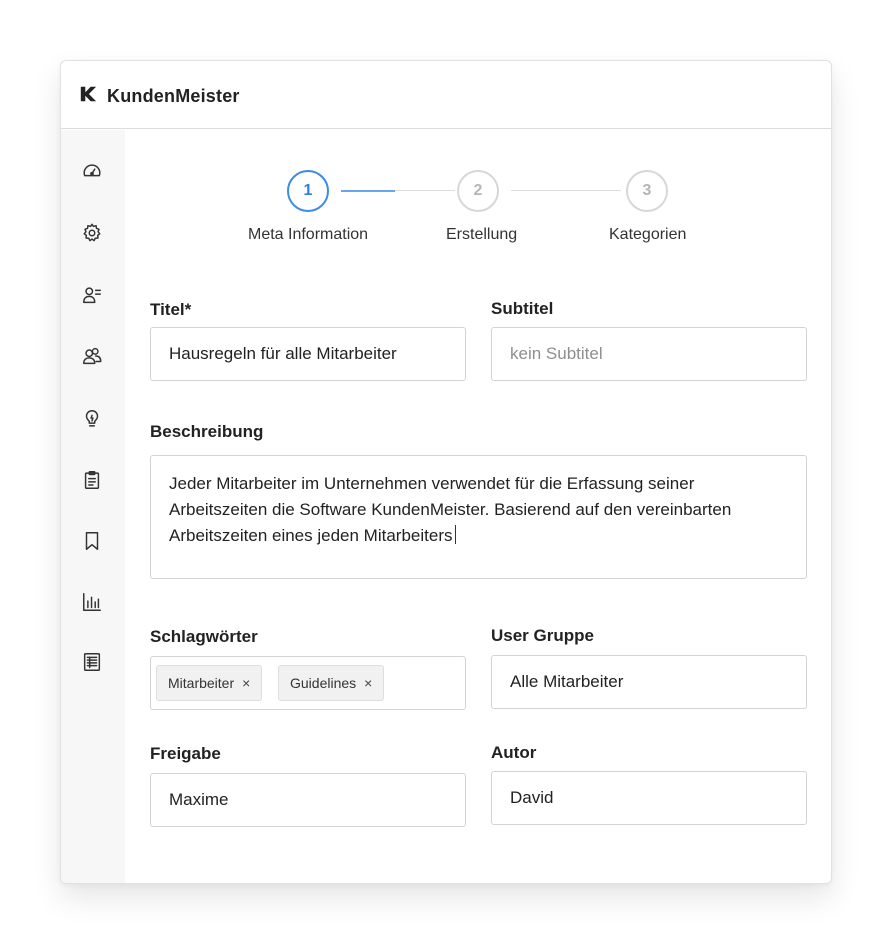 The image size is (893, 945). I want to click on author-input: David, so click(649, 798).